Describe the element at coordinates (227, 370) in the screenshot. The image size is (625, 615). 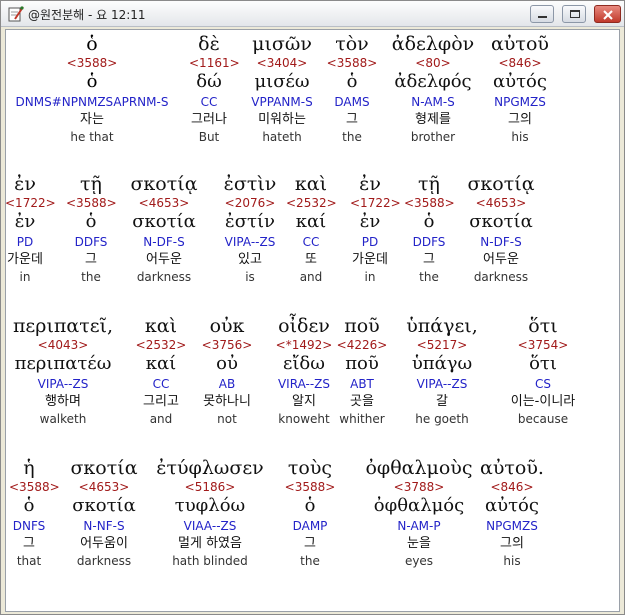
I see `word-column: οὐκ <3756> οὐ AB 못하나니 not` at that location.